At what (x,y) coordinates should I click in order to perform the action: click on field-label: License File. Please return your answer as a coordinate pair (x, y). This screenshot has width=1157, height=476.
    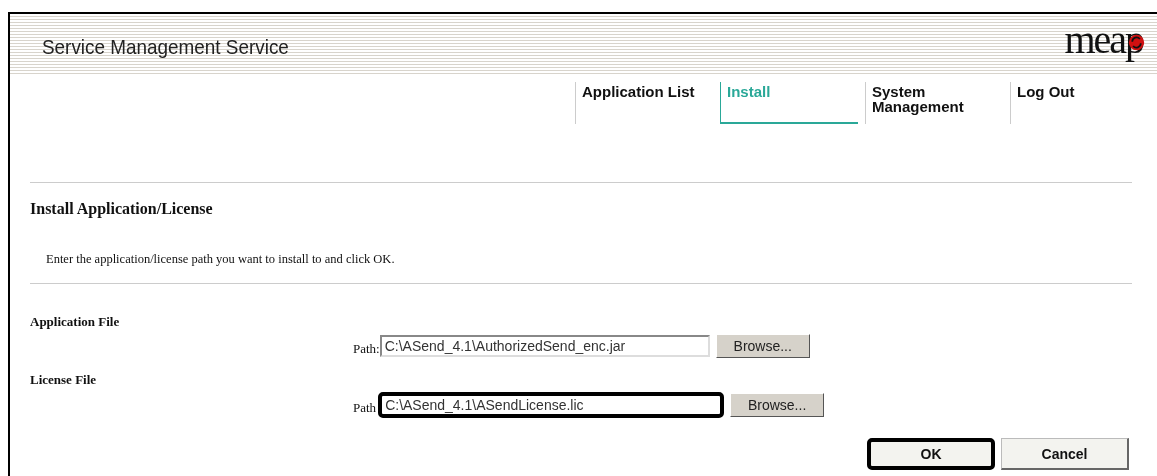
    Looking at the image, I should click on (64, 380).